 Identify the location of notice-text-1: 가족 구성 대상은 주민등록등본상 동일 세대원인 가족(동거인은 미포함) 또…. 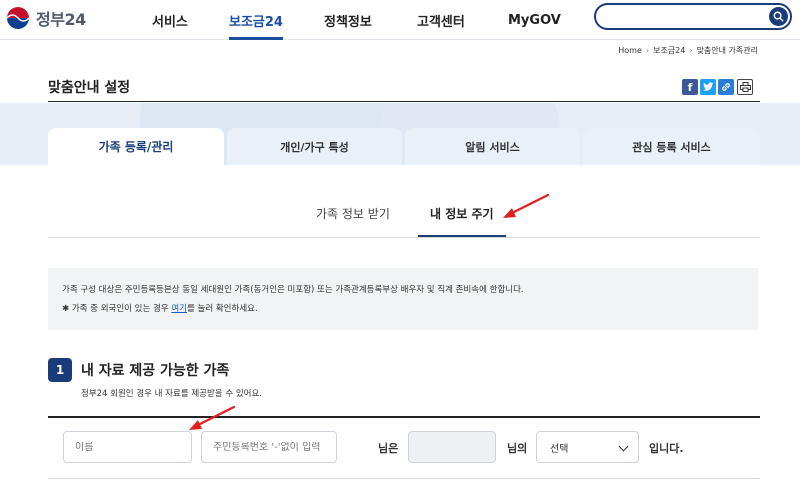
(293, 290).